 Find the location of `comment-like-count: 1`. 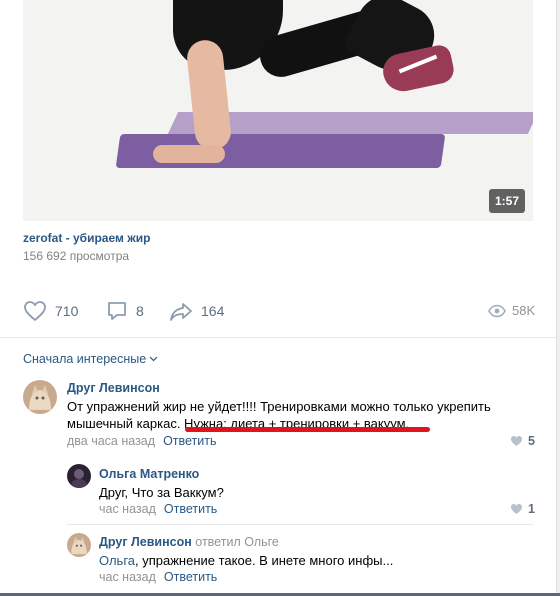

comment-like-count: 1 is located at coordinates (531, 509).